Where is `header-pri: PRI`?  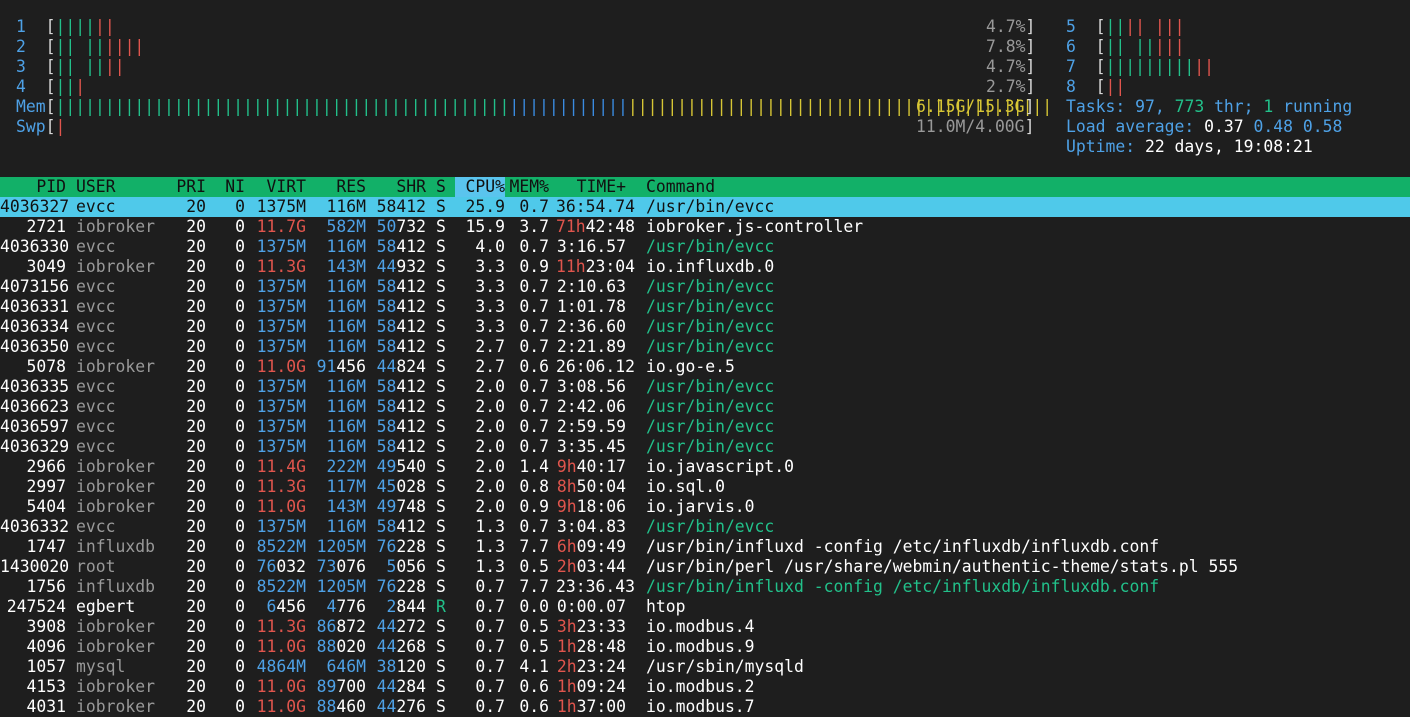 header-pri: PRI is located at coordinates (186, 187).